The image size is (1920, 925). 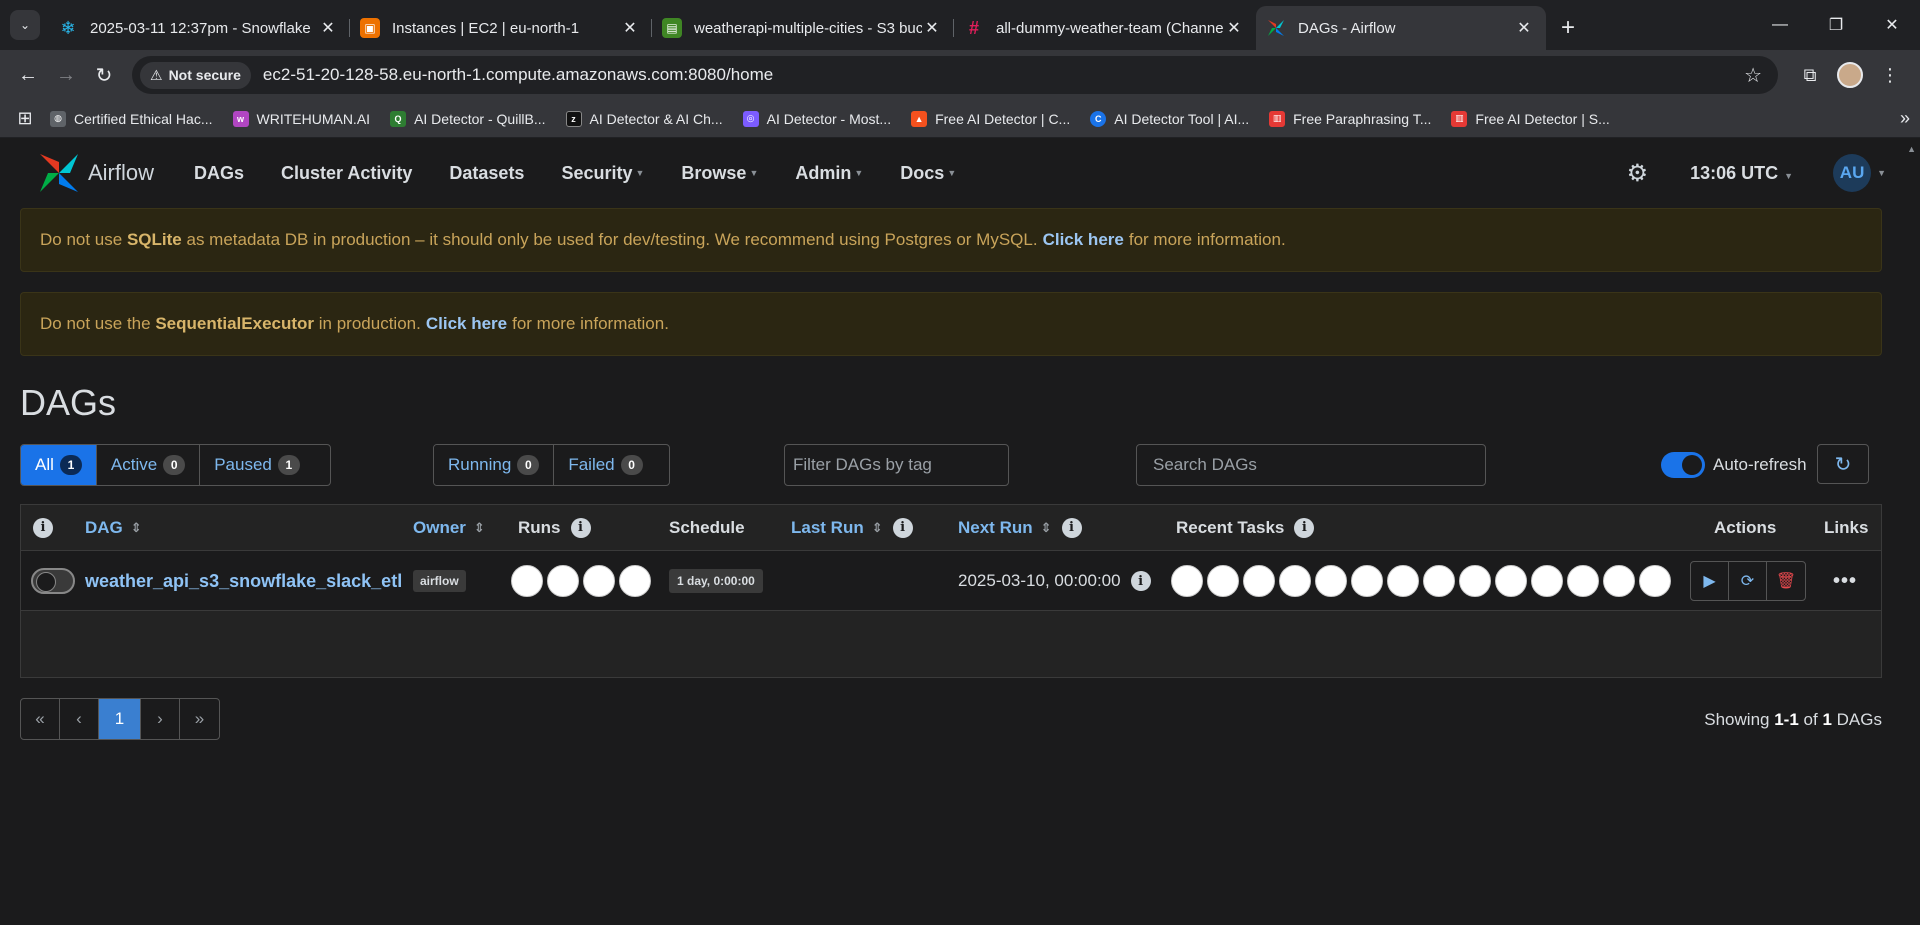 What do you see at coordinates (852, 527) in the screenshot?
I see `column-header-last-run: Last Run ⇕ i` at bounding box center [852, 527].